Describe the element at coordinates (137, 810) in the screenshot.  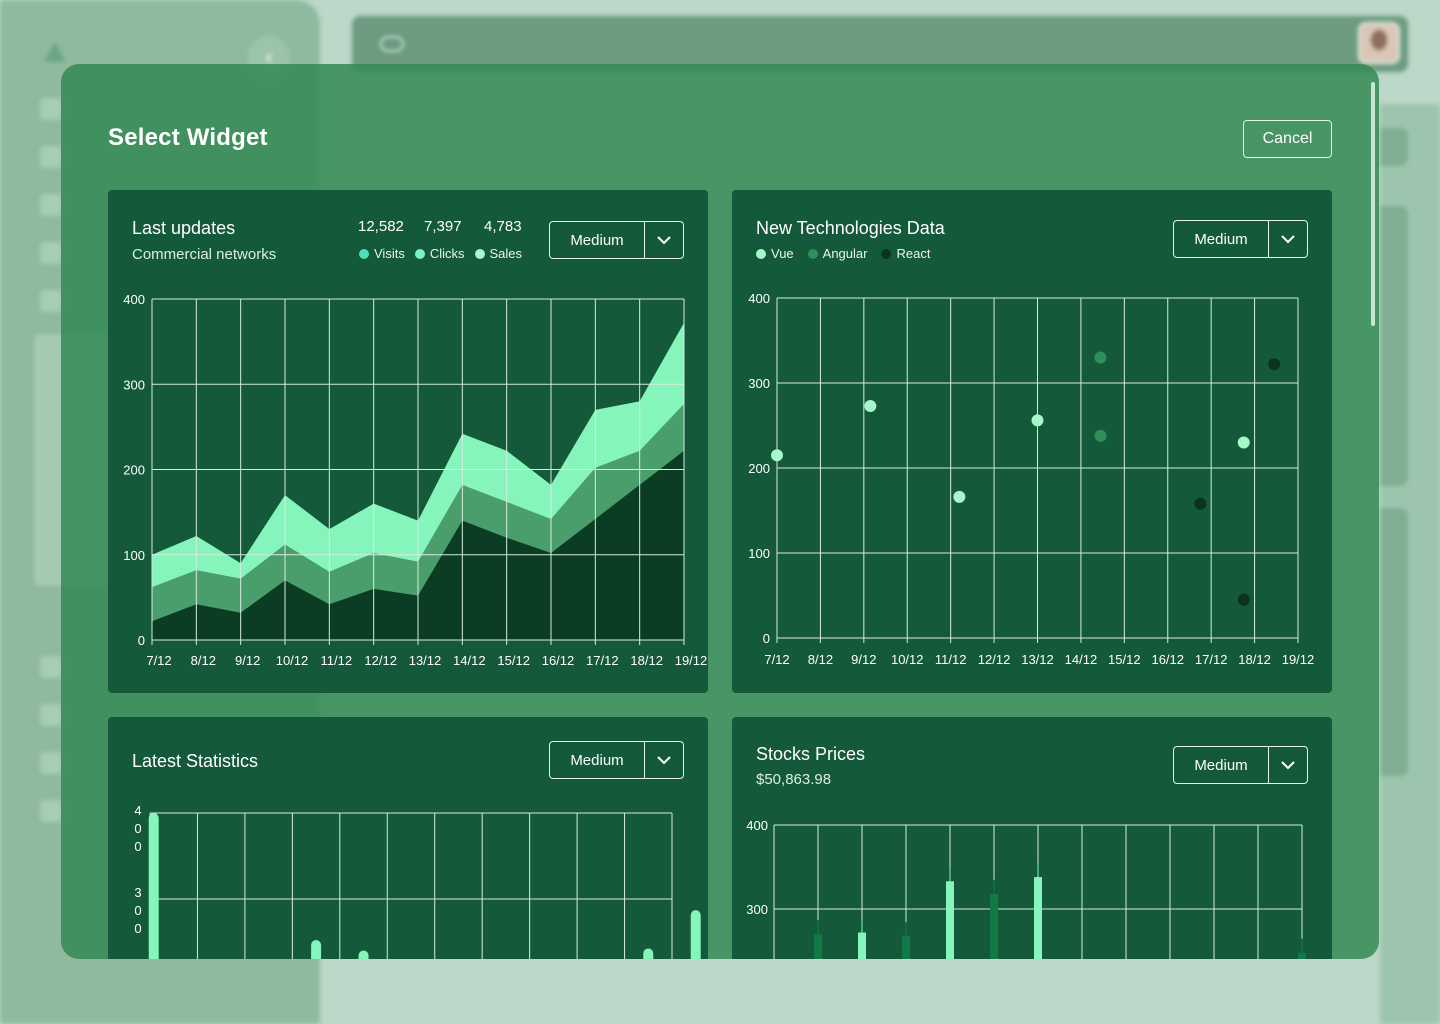
I see `y-tick-label: 4` at that location.